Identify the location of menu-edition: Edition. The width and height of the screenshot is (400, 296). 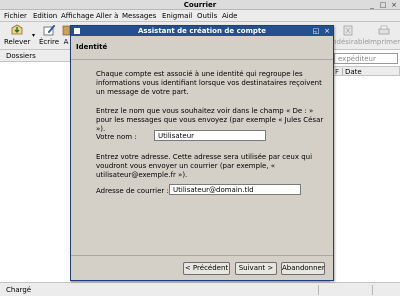
(45, 16).